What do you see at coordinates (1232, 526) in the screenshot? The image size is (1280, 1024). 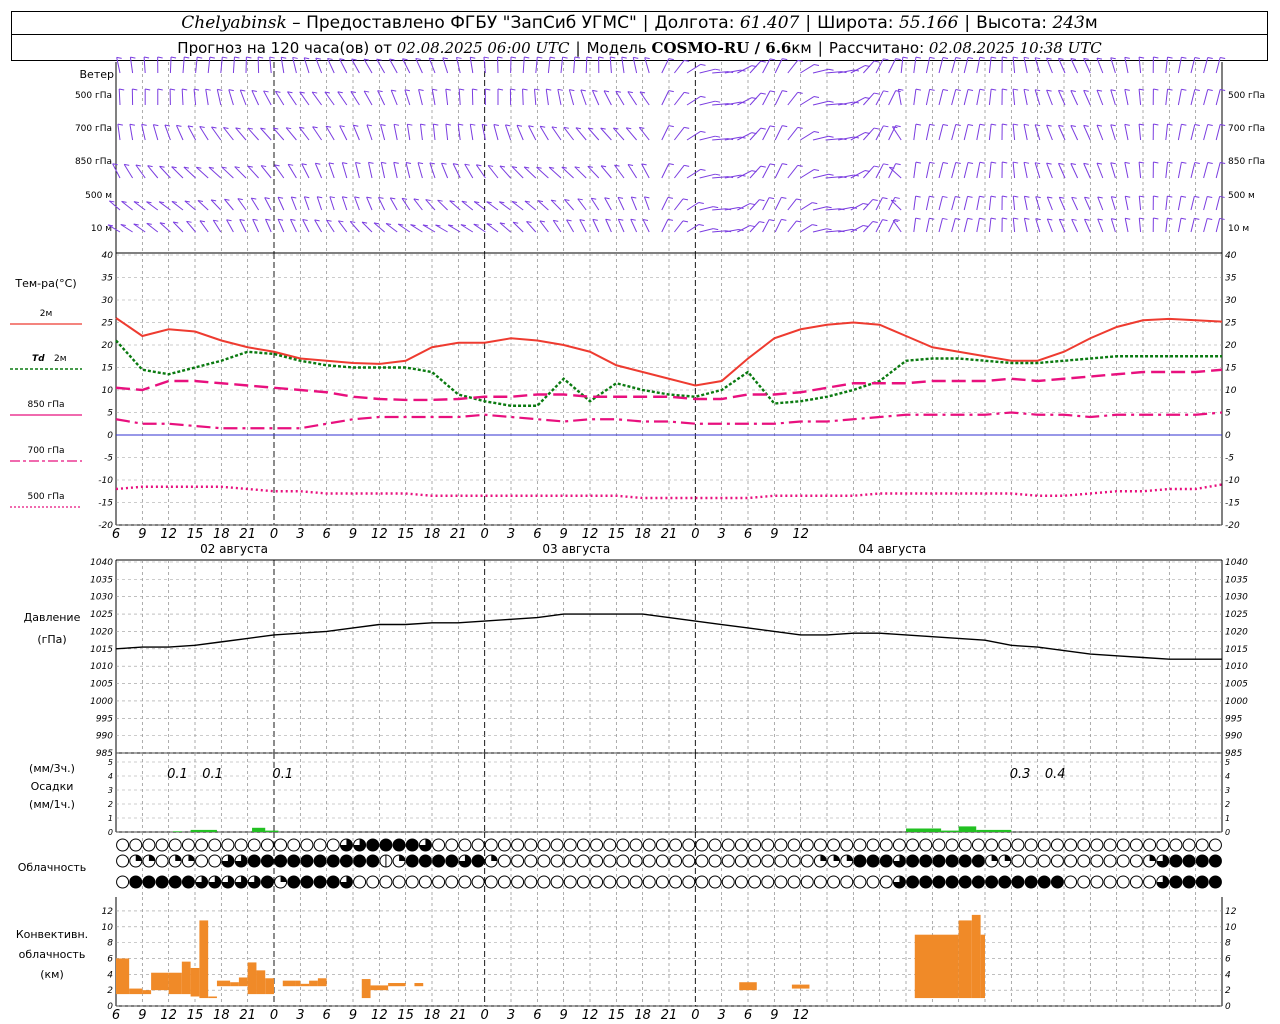 I see `temp-ytick-right: -20` at bounding box center [1232, 526].